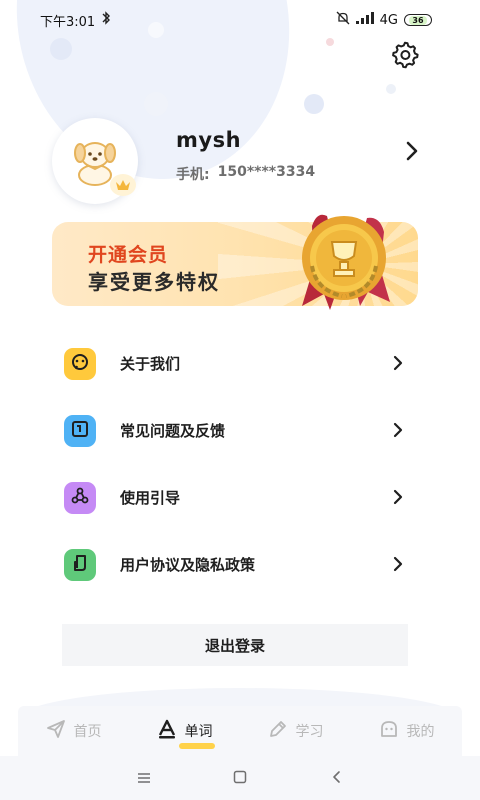  I want to click on back-key, so click(336, 778).